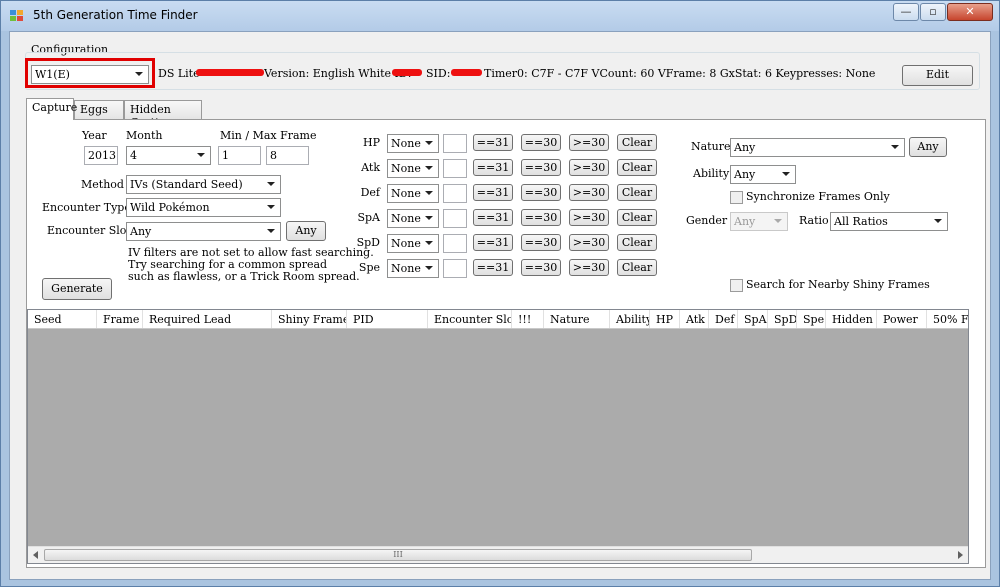  I want to click on column-header: Nature, so click(577, 319).